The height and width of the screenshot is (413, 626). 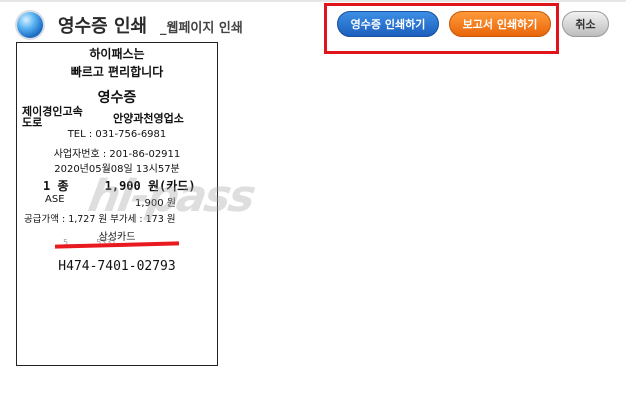 What do you see at coordinates (56, 186) in the screenshot?
I see `receipt-vehicle-class: 1 종` at bounding box center [56, 186].